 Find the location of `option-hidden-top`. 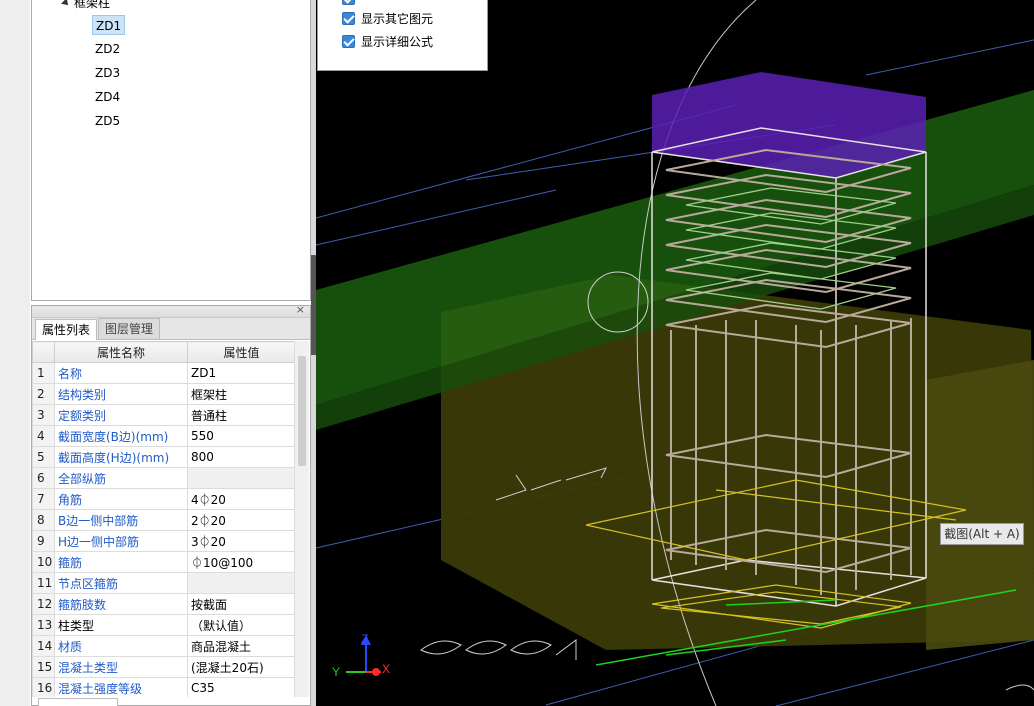

option-hidden-top is located at coordinates (348, 2).